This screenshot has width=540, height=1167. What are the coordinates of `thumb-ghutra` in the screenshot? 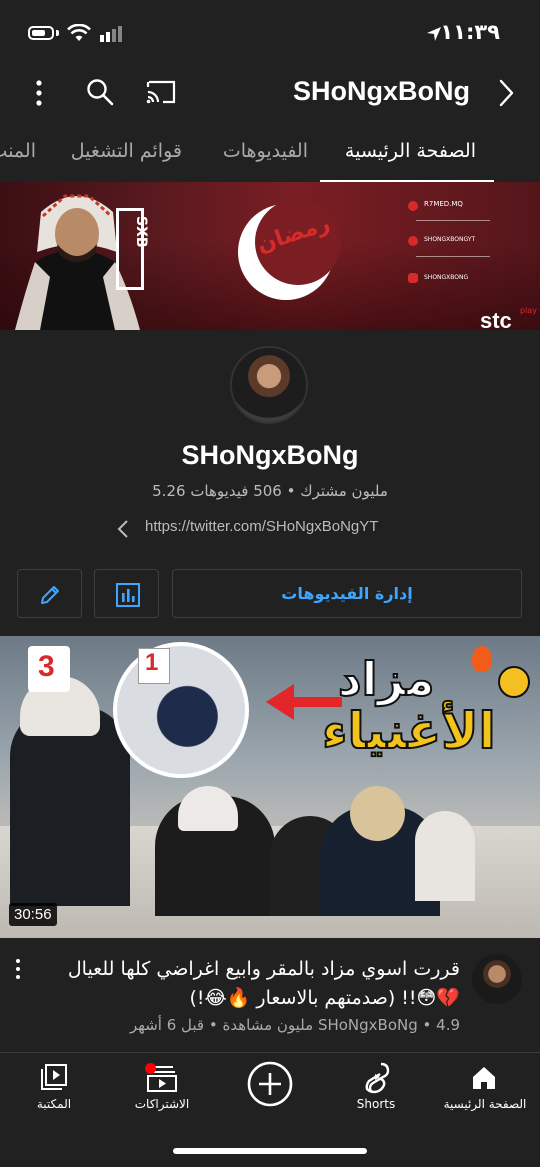 It's located at (208, 808).